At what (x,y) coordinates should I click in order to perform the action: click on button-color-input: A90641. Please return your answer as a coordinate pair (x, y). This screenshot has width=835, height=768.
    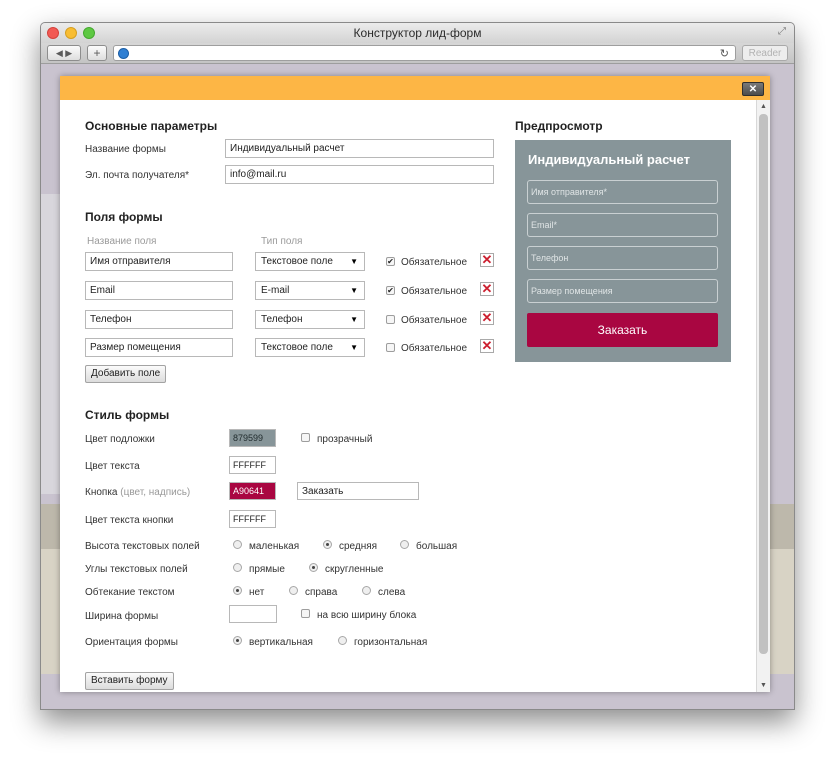
    Looking at the image, I should click on (252, 491).